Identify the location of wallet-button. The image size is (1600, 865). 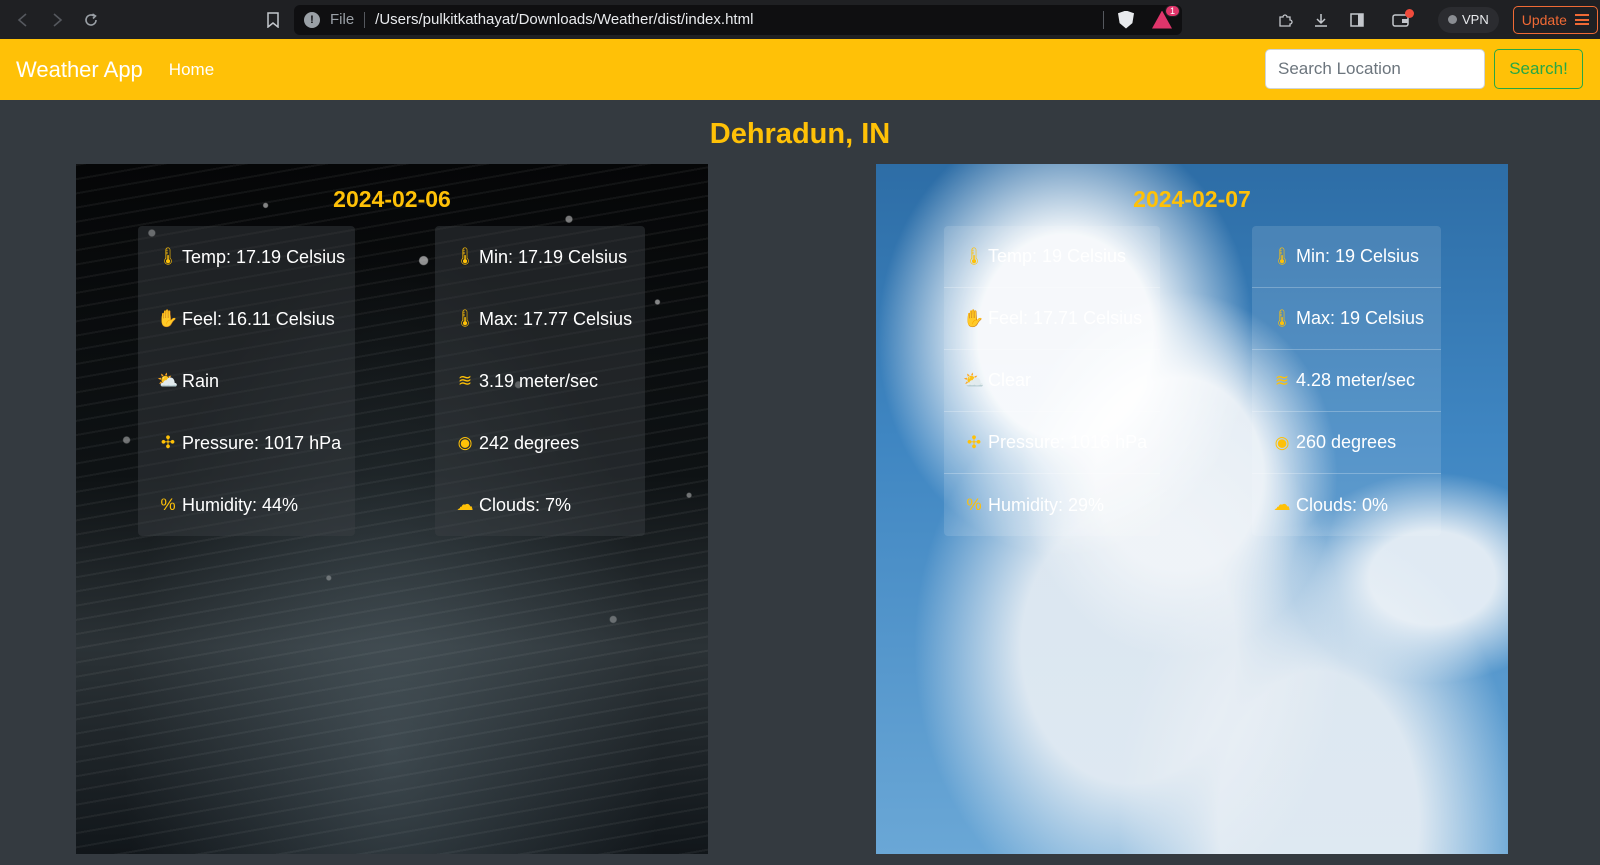
(1401, 20).